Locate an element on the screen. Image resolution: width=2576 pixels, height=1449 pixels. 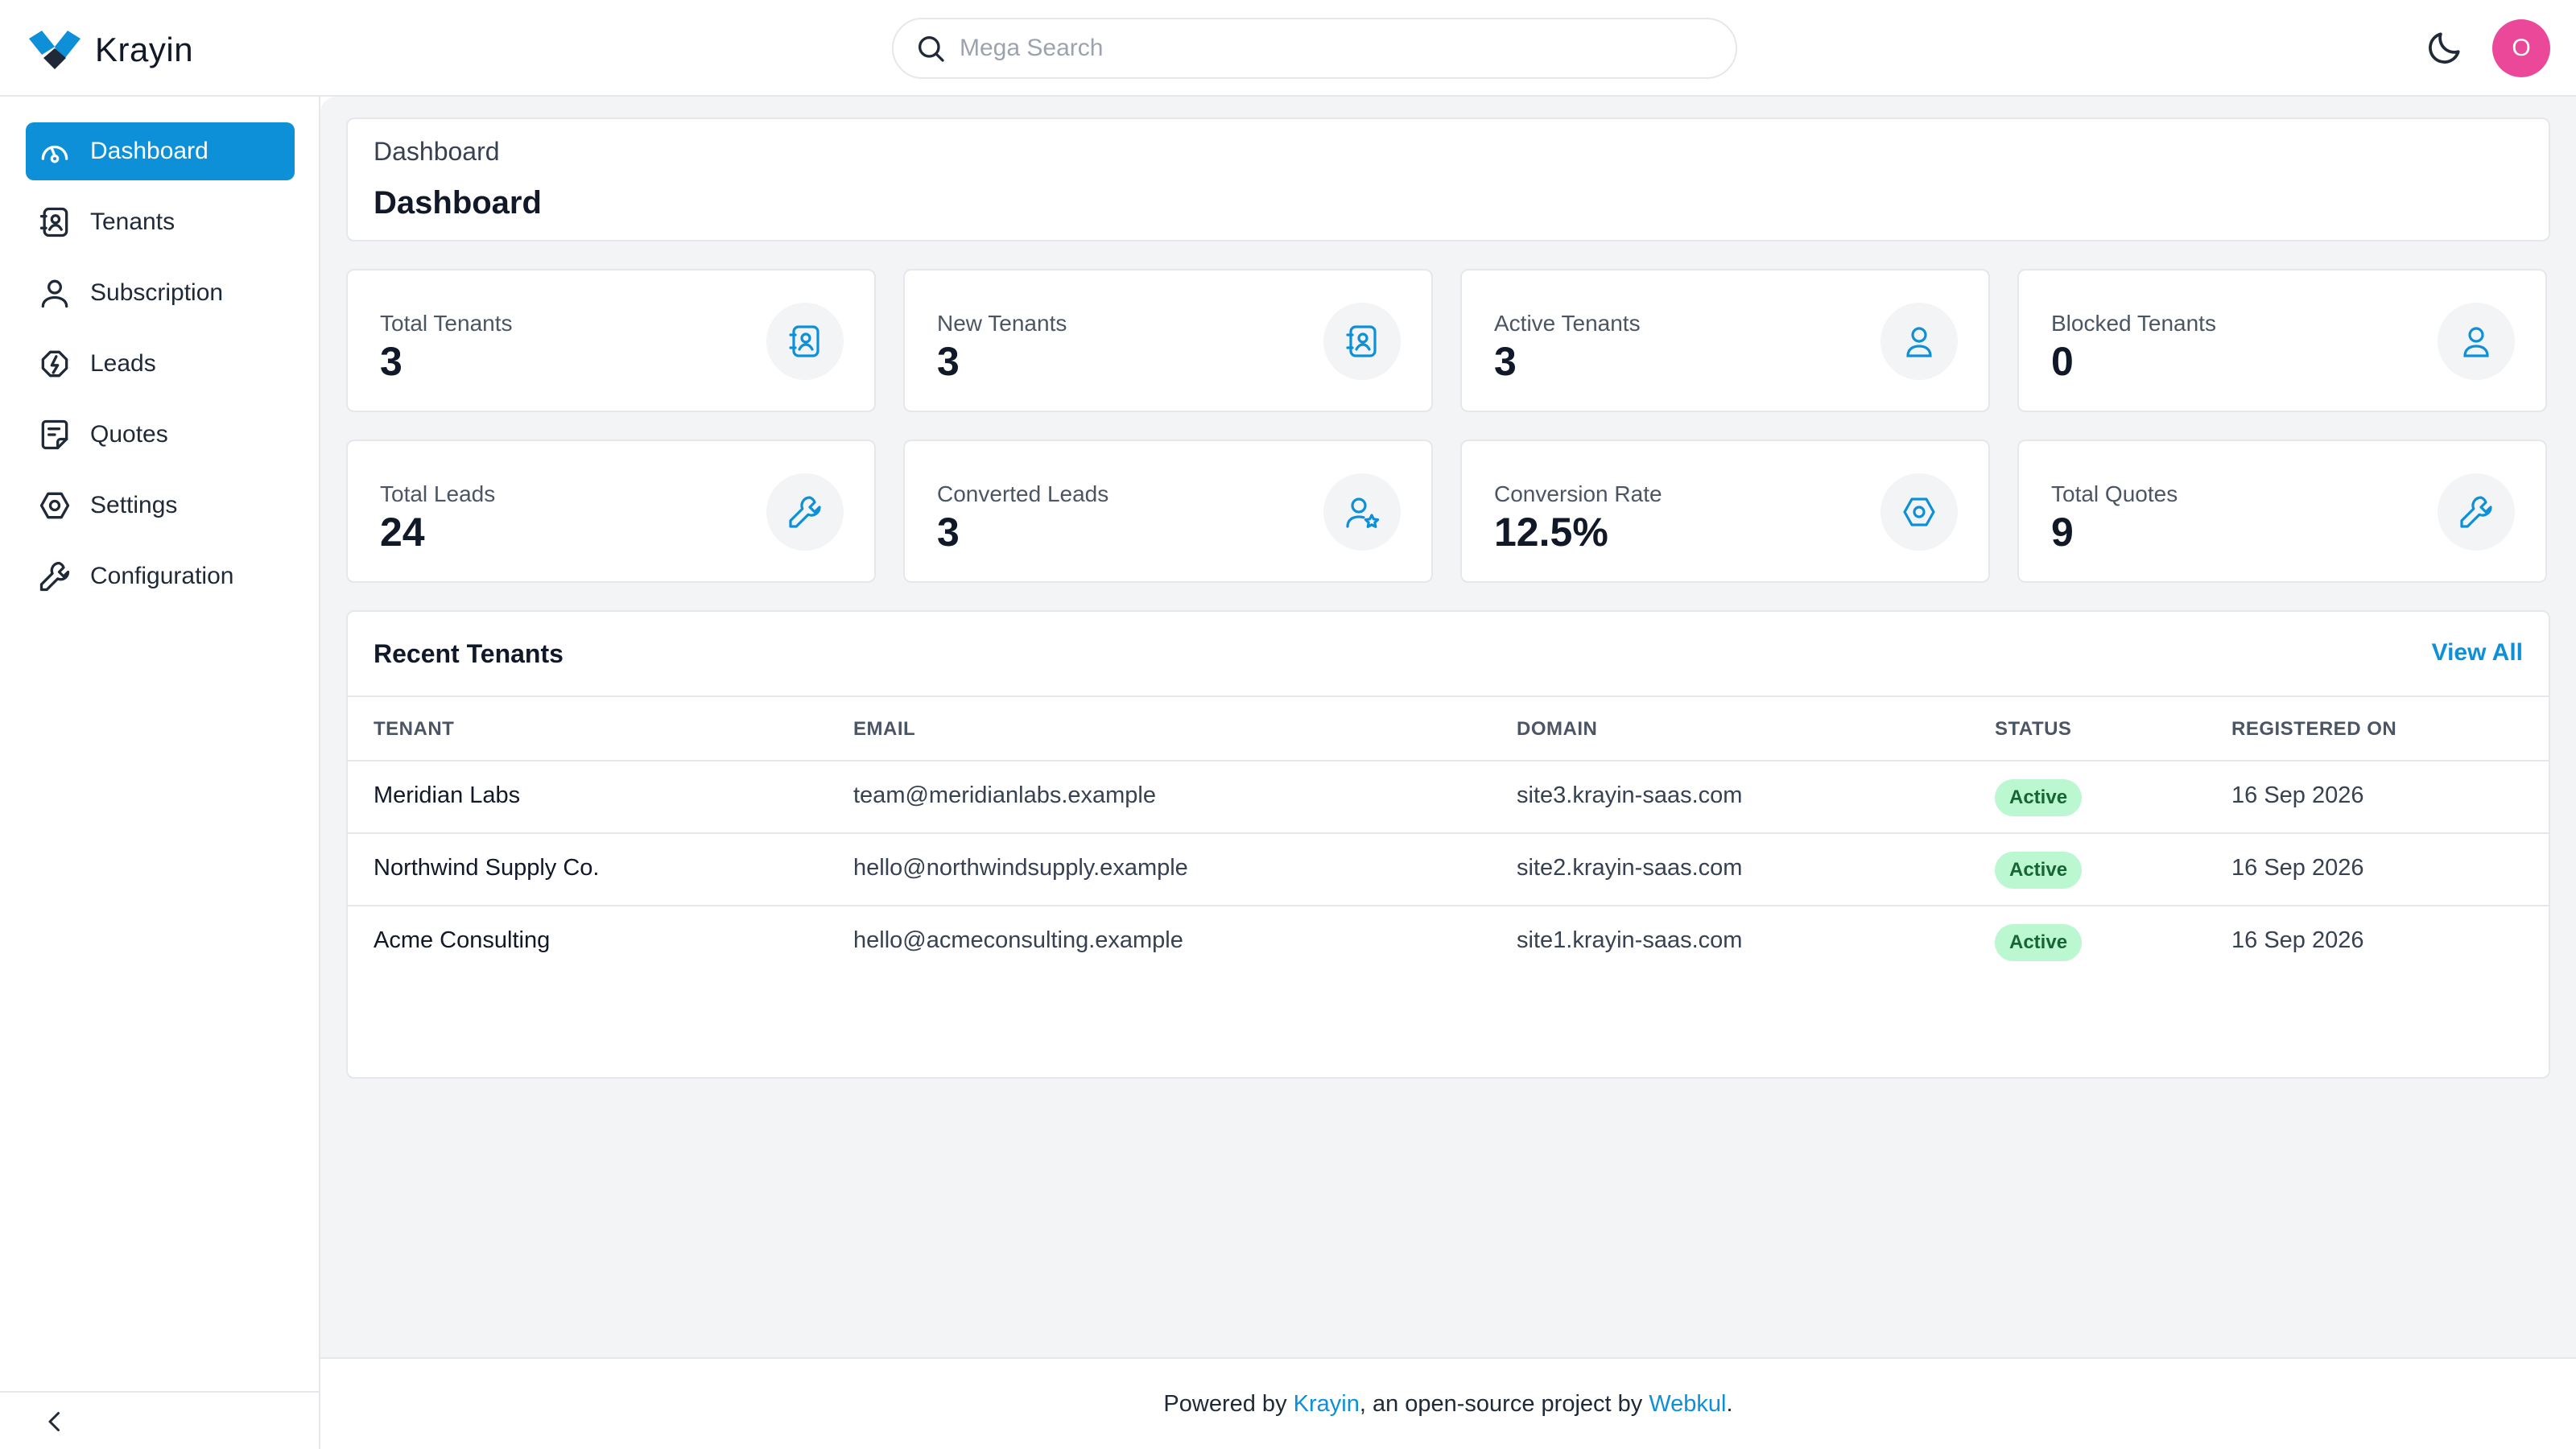
view-all-link: View All is located at coordinates (2477, 653).